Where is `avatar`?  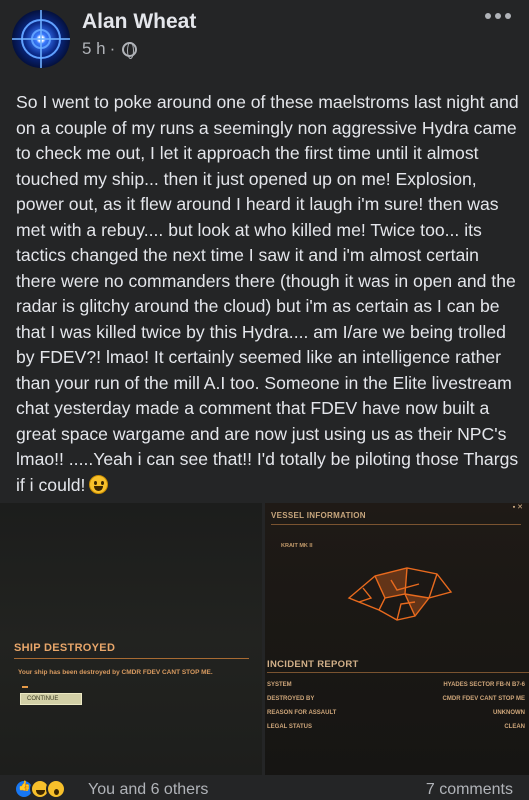
avatar is located at coordinates (41, 39).